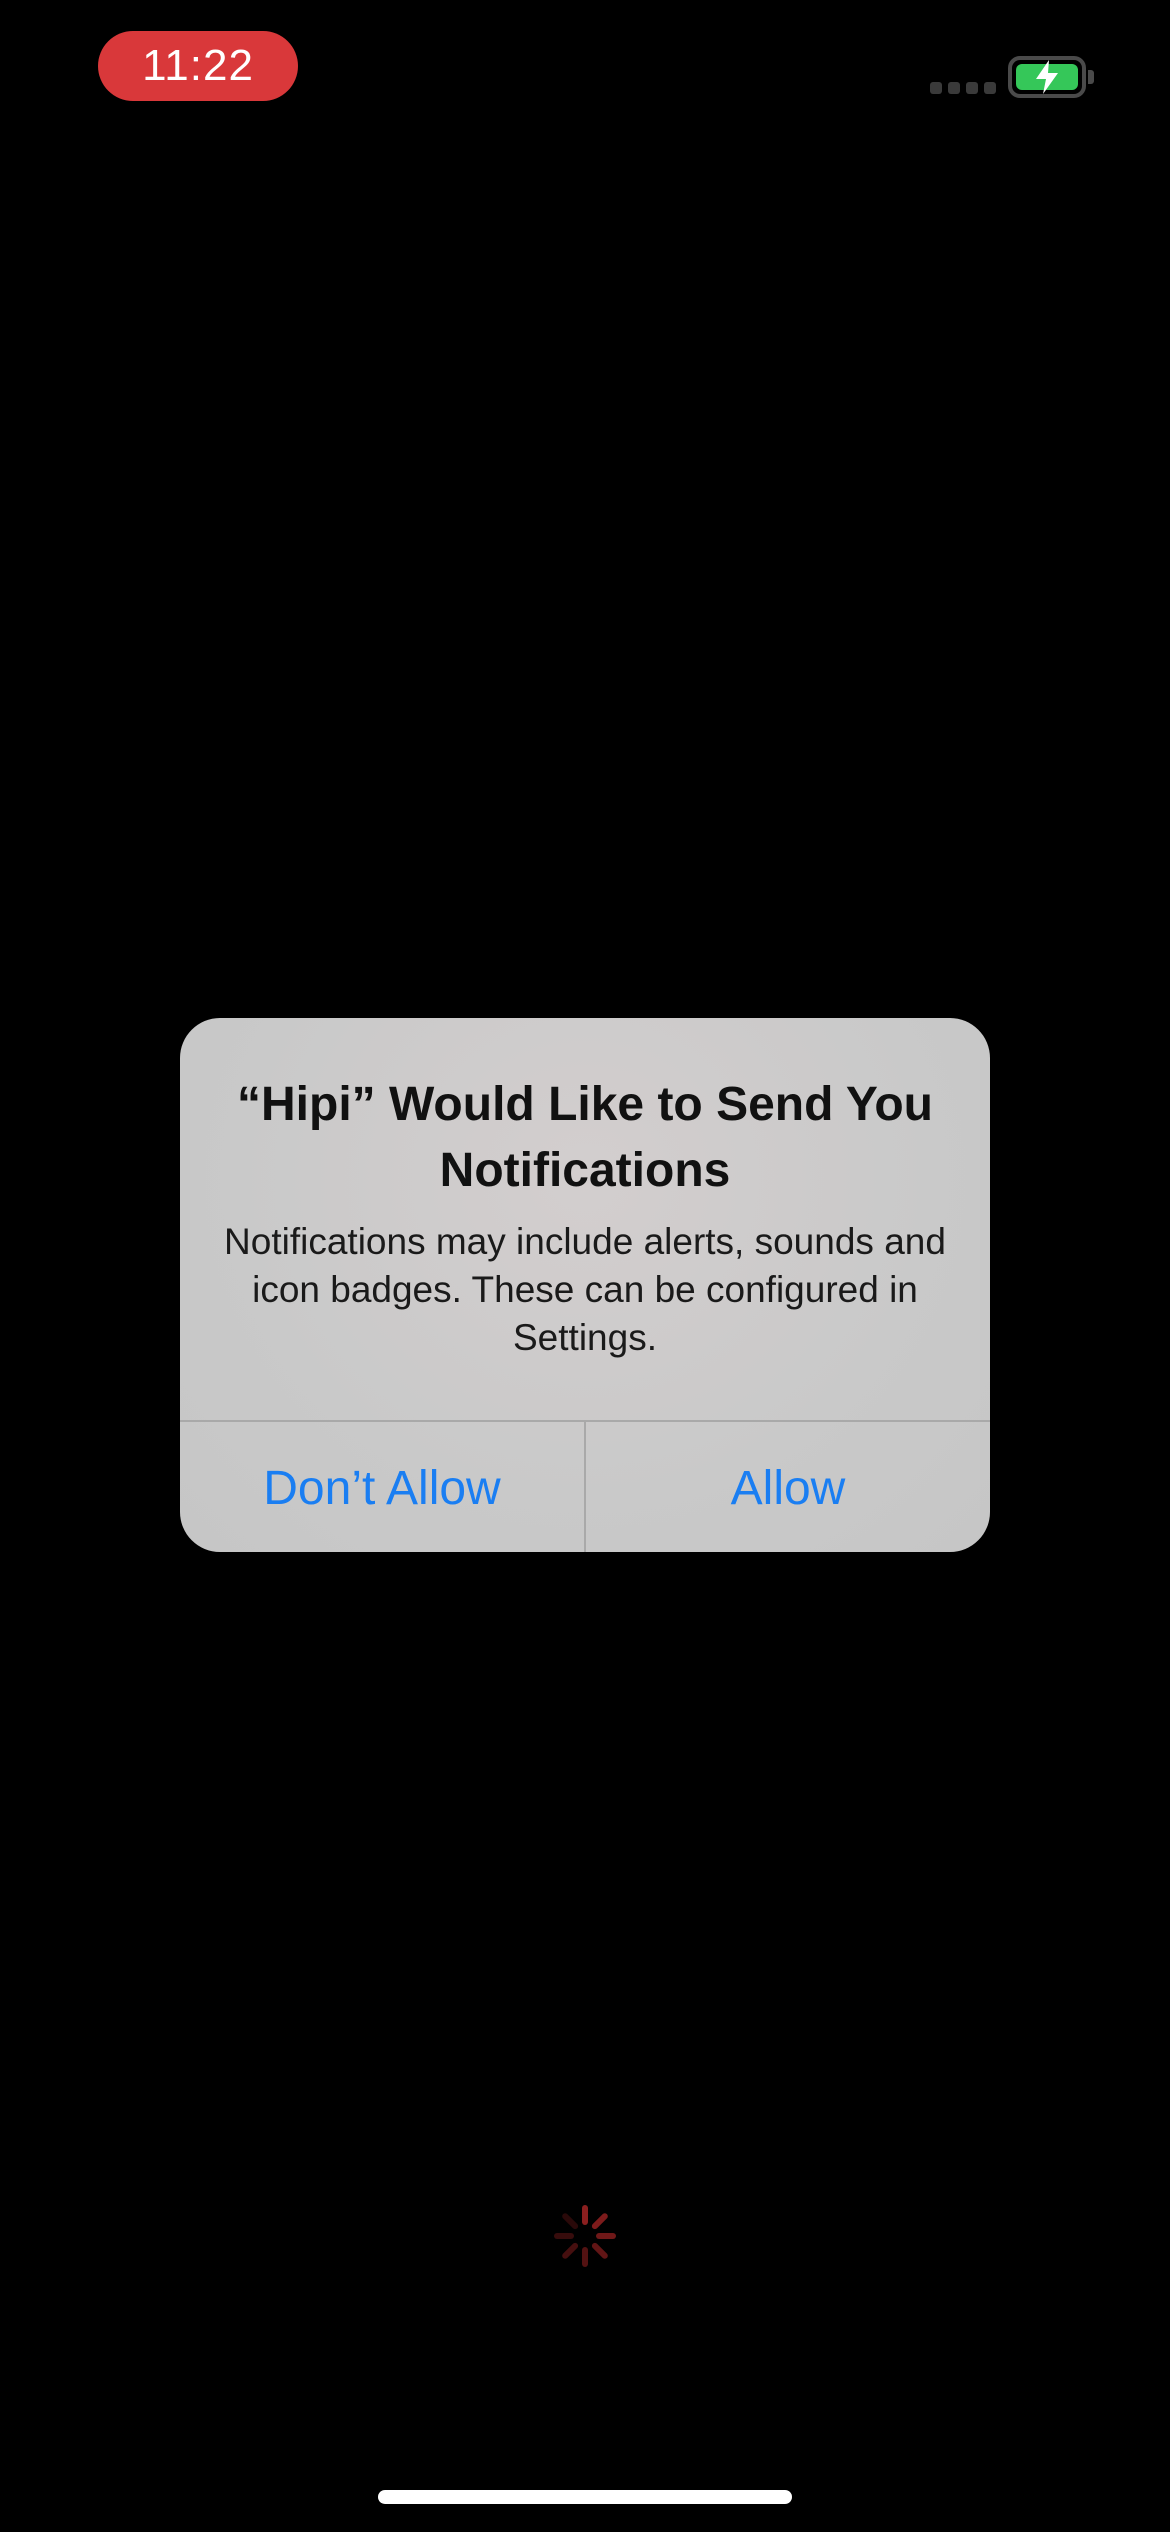 This screenshot has height=2532, width=1170. What do you see at coordinates (1091, 77) in the screenshot?
I see `battery-nub` at bounding box center [1091, 77].